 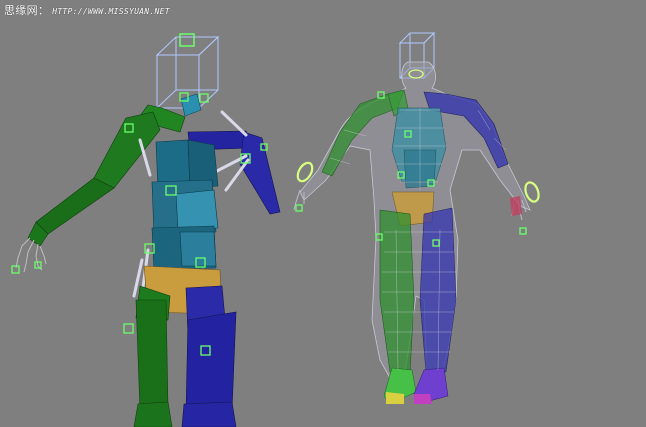 I want to click on mesh-right-hand, so click(x=516, y=206).